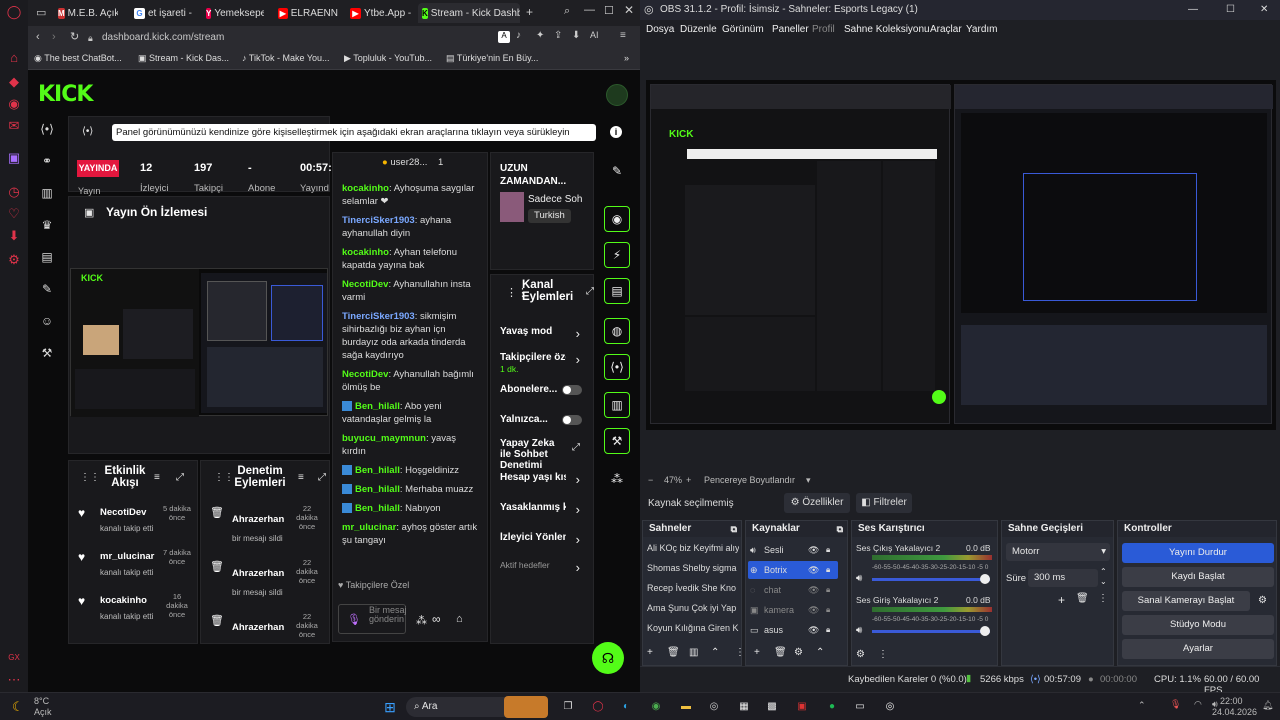  Describe the element at coordinates (224, 477) in the screenshot. I see `drag-handle-icon: ⋮⋮` at that location.